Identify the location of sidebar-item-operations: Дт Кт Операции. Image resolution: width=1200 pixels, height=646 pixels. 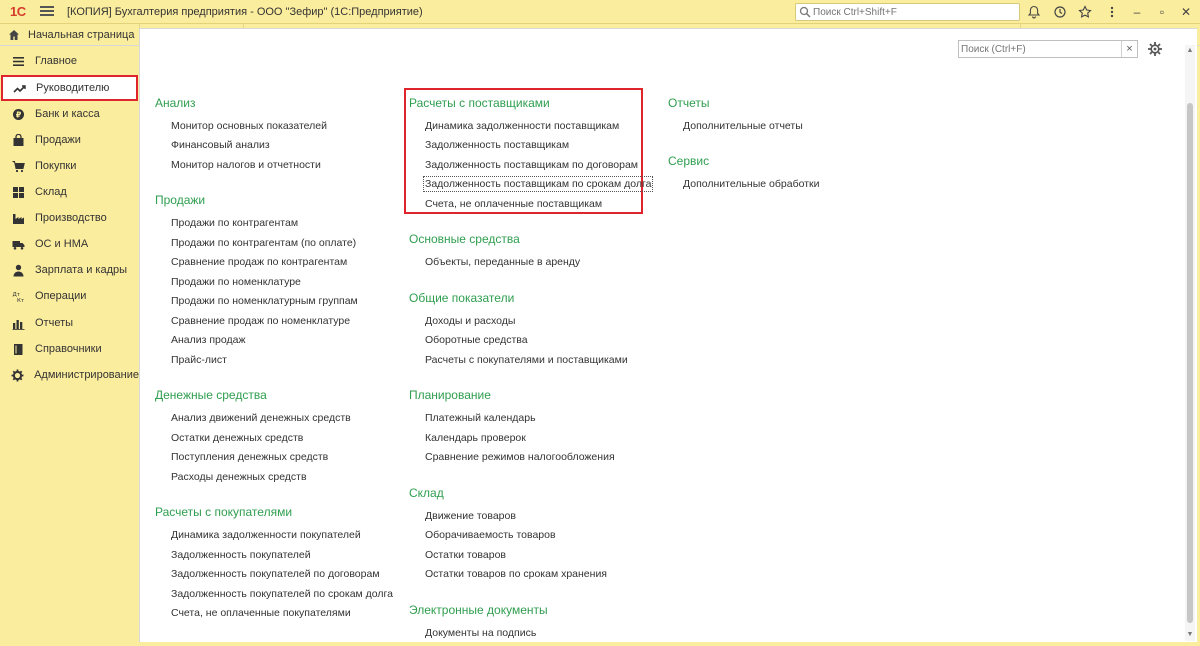
(69, 296).